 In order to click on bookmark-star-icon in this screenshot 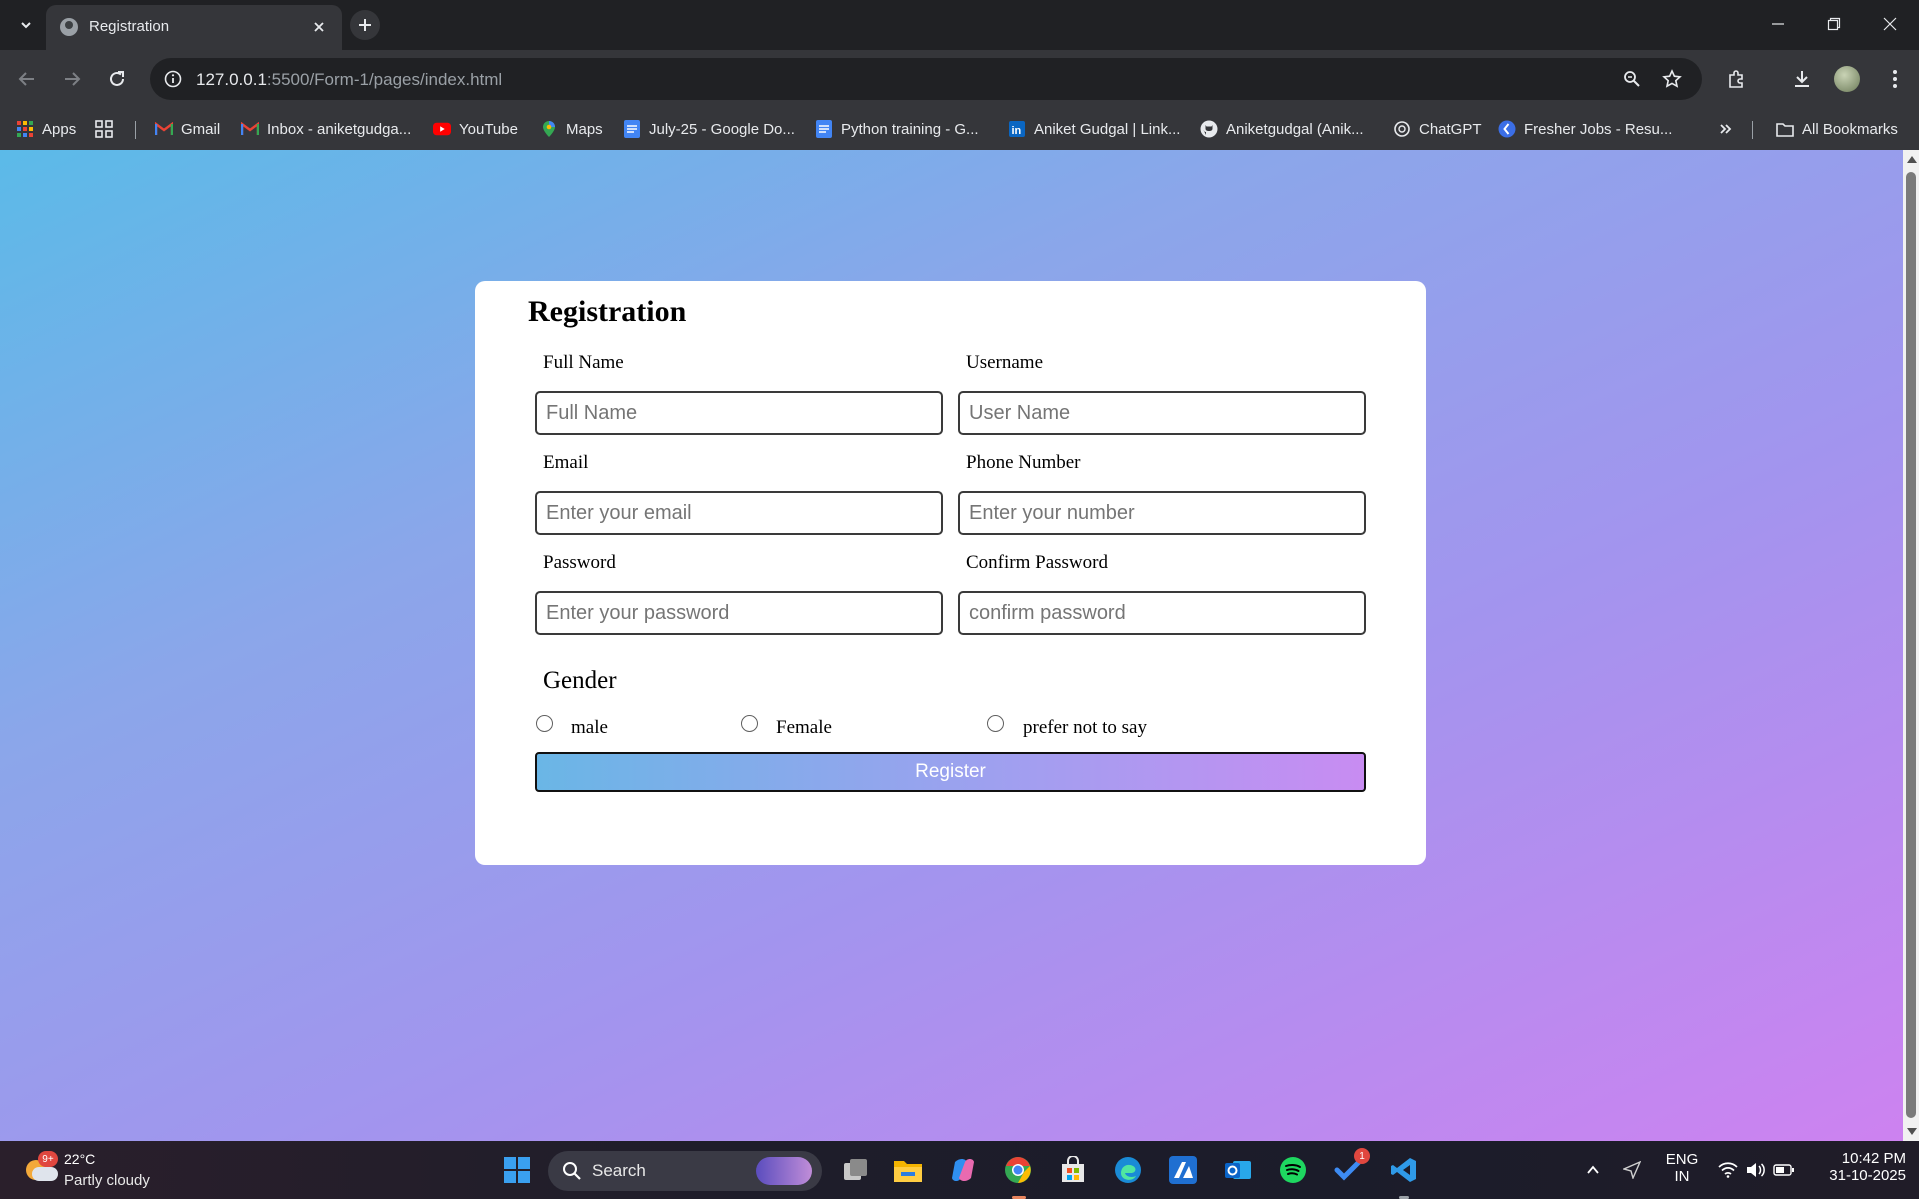, I will do `click(1672, 79)`.